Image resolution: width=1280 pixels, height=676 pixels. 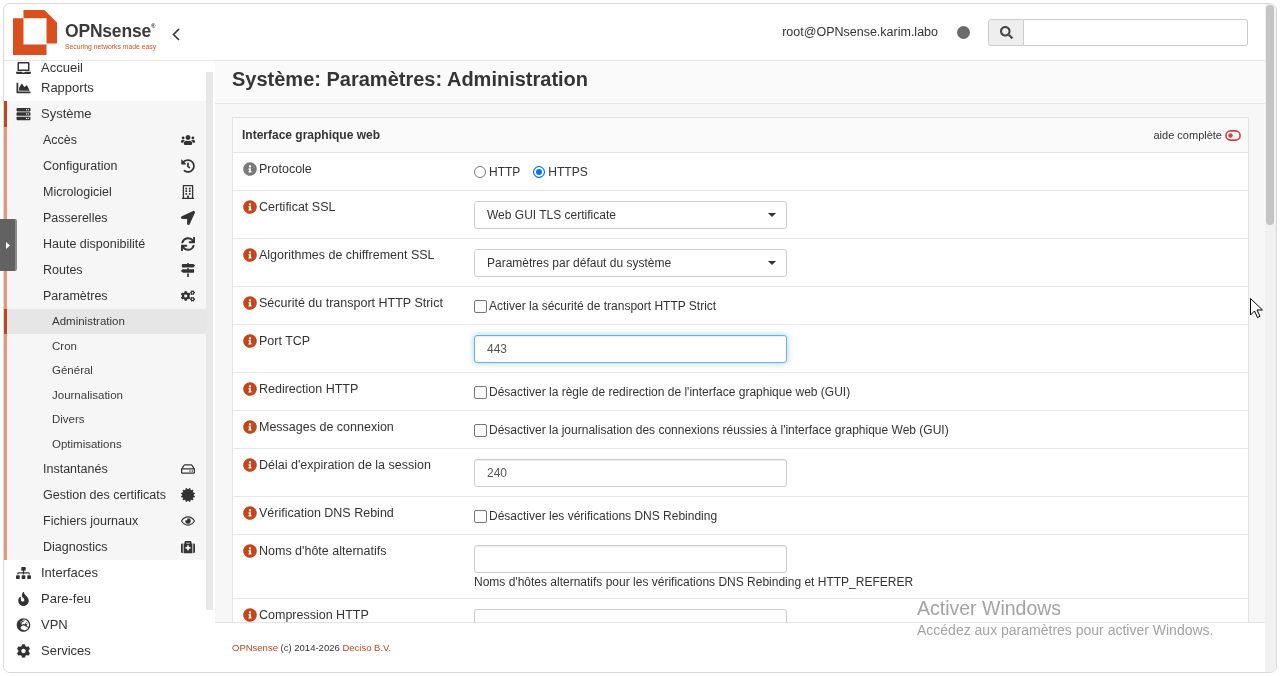 What do you see at coordinates (112, 270) in the screenshot?
I see `submenu-item: Routes` at bounding box center [112, 270].